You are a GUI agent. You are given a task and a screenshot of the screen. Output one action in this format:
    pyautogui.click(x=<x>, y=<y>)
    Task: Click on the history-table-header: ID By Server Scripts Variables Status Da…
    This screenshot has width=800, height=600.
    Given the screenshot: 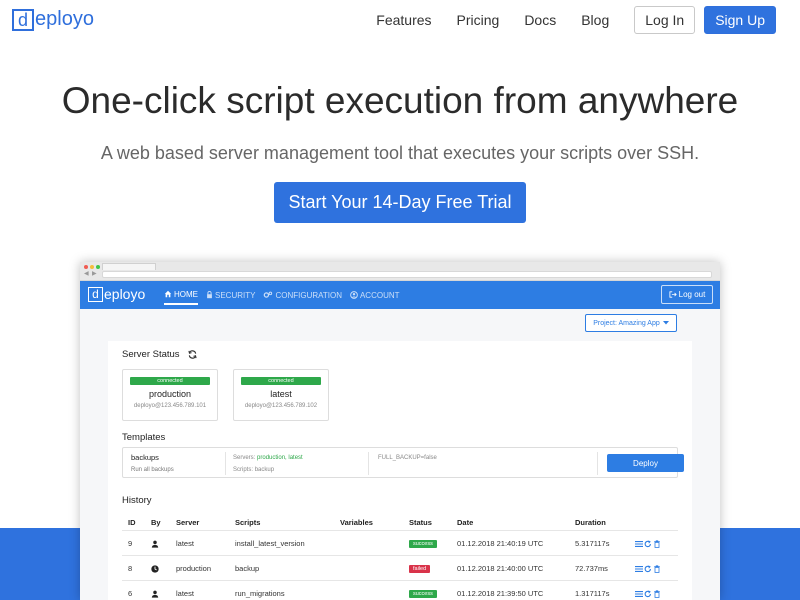 What is the action you would take?
    pyautogui.click(x=400, y=522)
    